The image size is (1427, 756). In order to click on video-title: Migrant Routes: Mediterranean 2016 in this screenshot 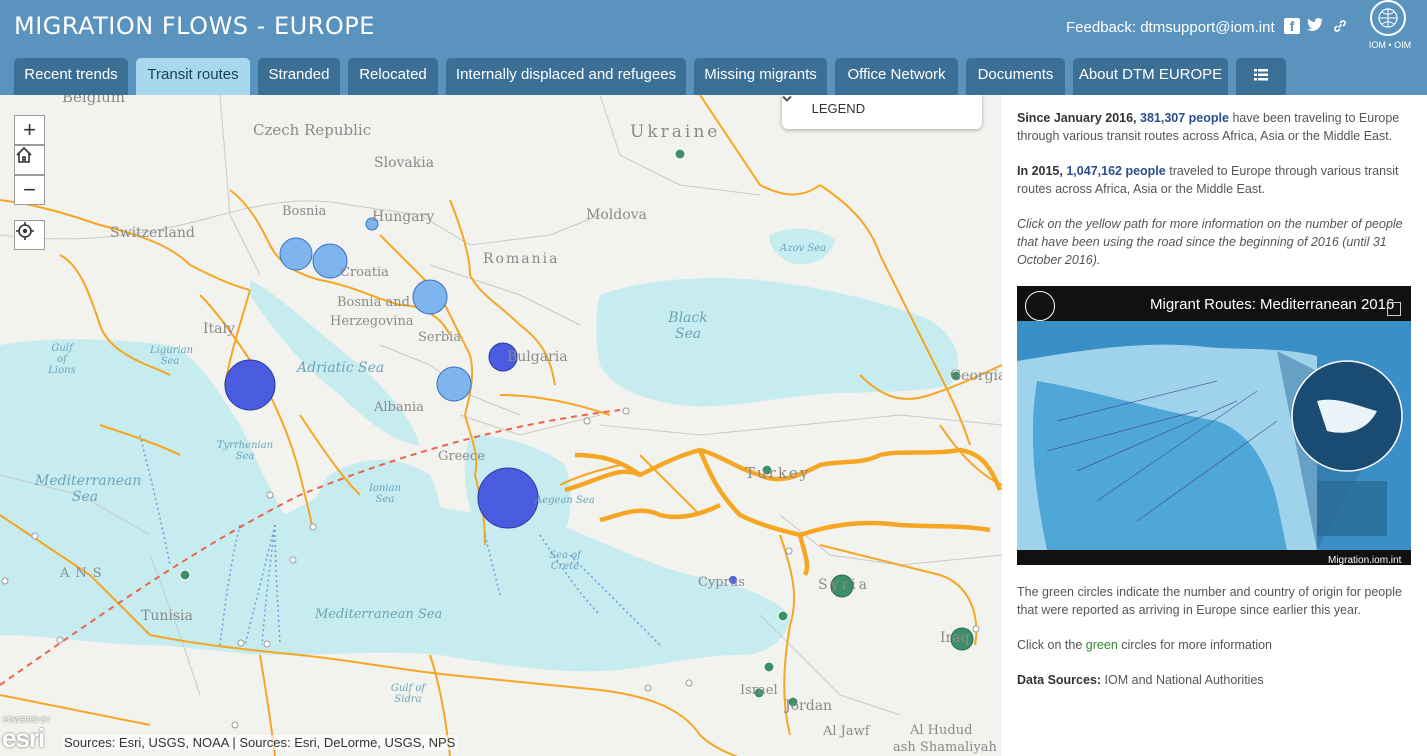, I will do `click(1272, 304)`.